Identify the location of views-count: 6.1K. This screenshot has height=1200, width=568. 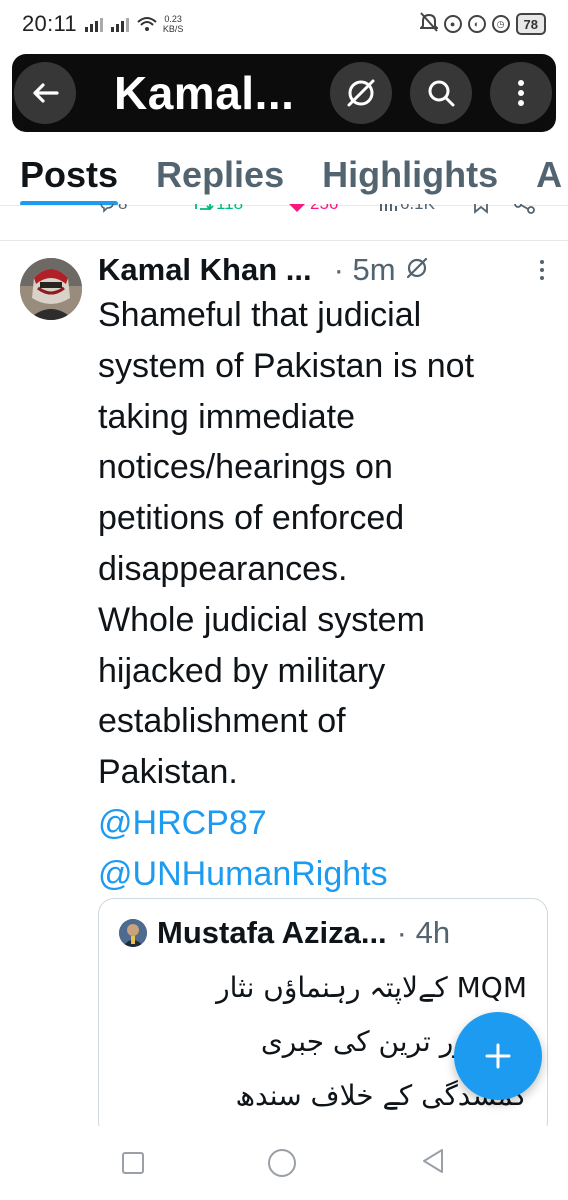
(417, 209).